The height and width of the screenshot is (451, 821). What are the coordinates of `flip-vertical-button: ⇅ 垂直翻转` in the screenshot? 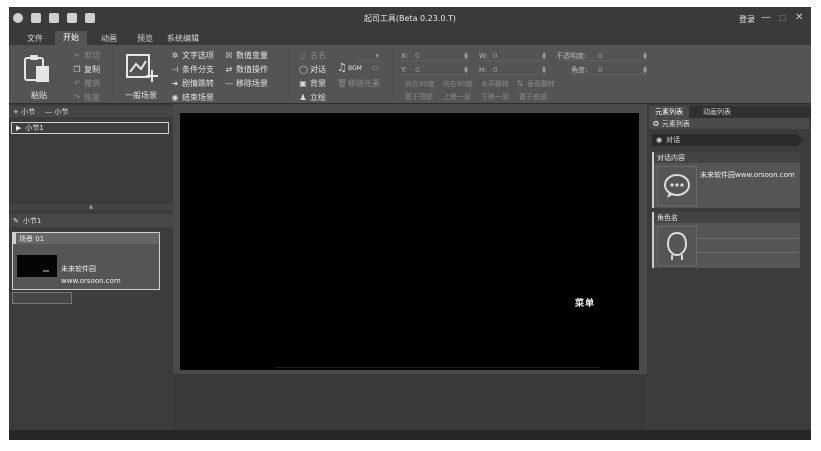 It's located at (535, 84).